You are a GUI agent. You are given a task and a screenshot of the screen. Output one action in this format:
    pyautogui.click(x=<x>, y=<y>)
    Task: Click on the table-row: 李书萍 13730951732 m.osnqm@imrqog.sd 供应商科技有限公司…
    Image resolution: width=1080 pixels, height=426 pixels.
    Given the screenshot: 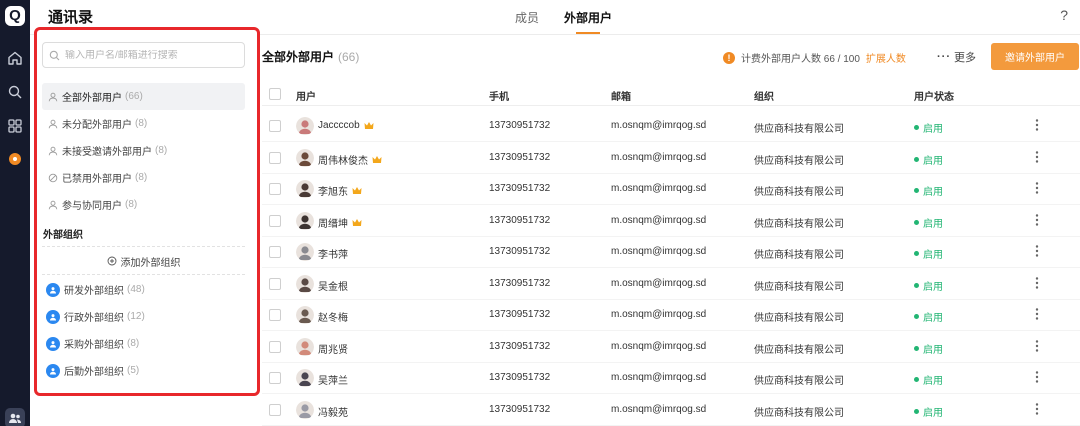 What is the action you would take?
    pyautogui.click(x=671, y=252)
    